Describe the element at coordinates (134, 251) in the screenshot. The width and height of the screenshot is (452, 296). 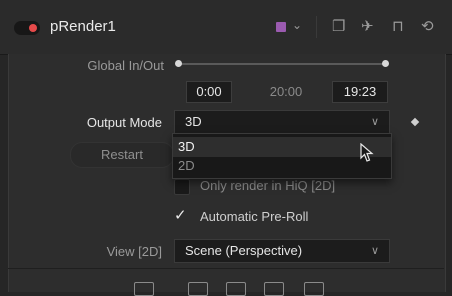
I see `view-2d-label: View [2D]` at that location.